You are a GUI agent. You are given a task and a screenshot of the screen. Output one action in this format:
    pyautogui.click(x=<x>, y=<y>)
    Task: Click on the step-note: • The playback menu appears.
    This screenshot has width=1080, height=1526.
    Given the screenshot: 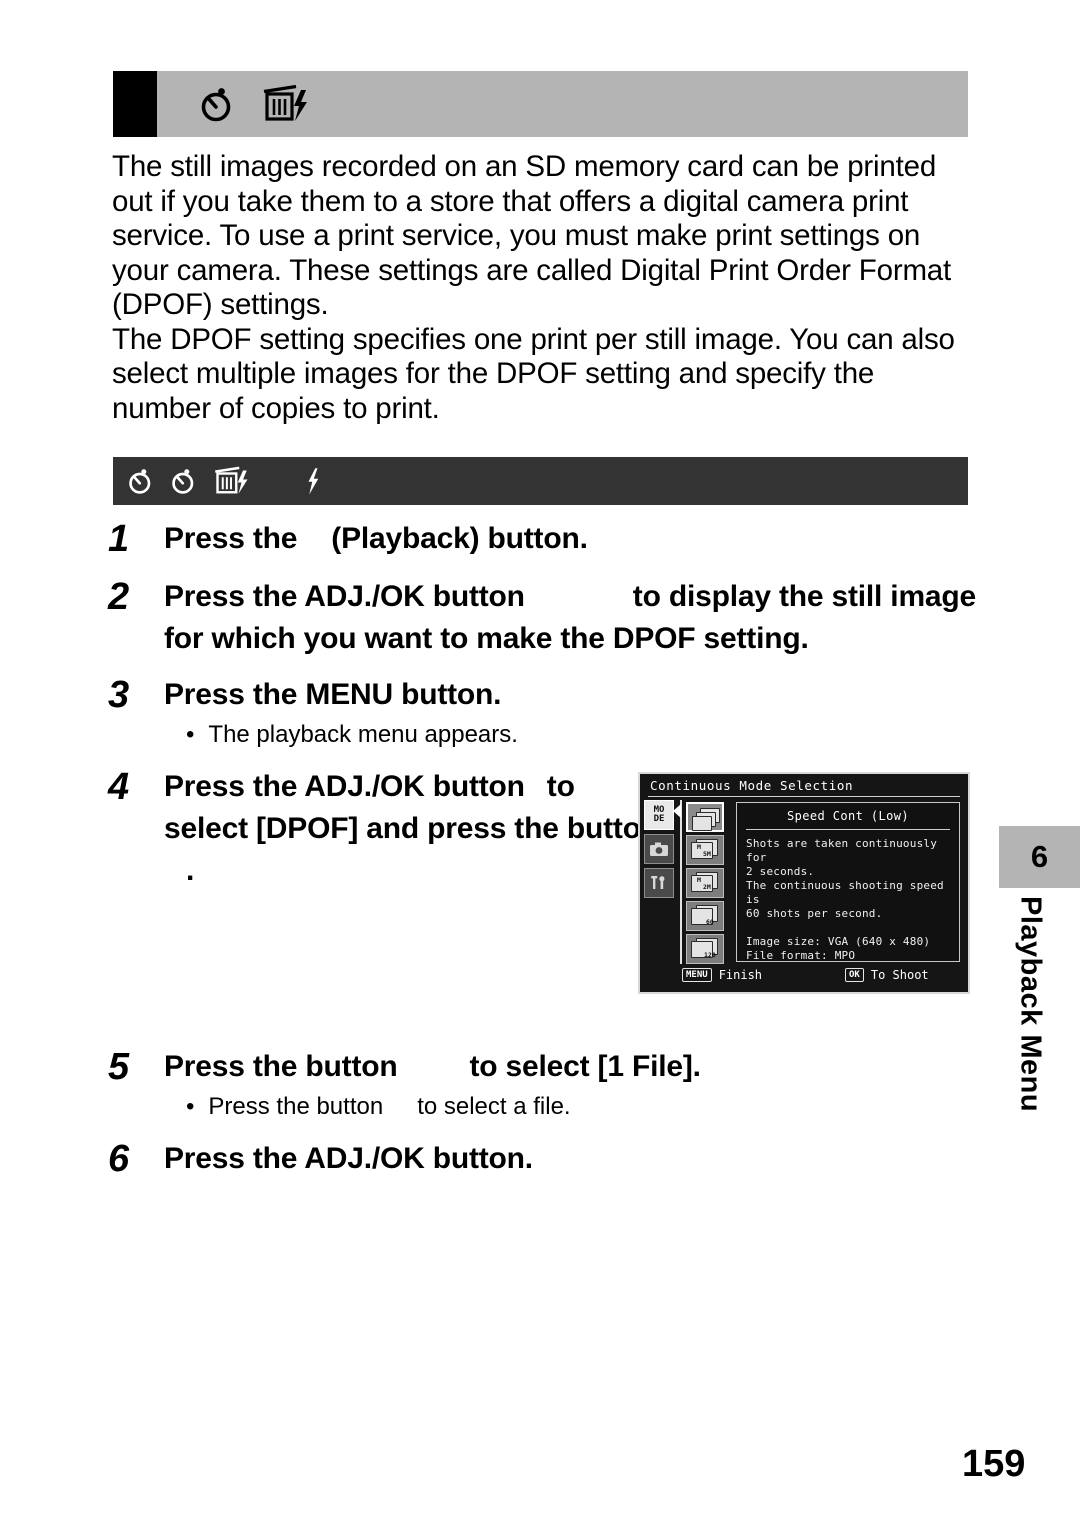 What is the action you would take?
    pyautogui.click(x=587, y=735)
    